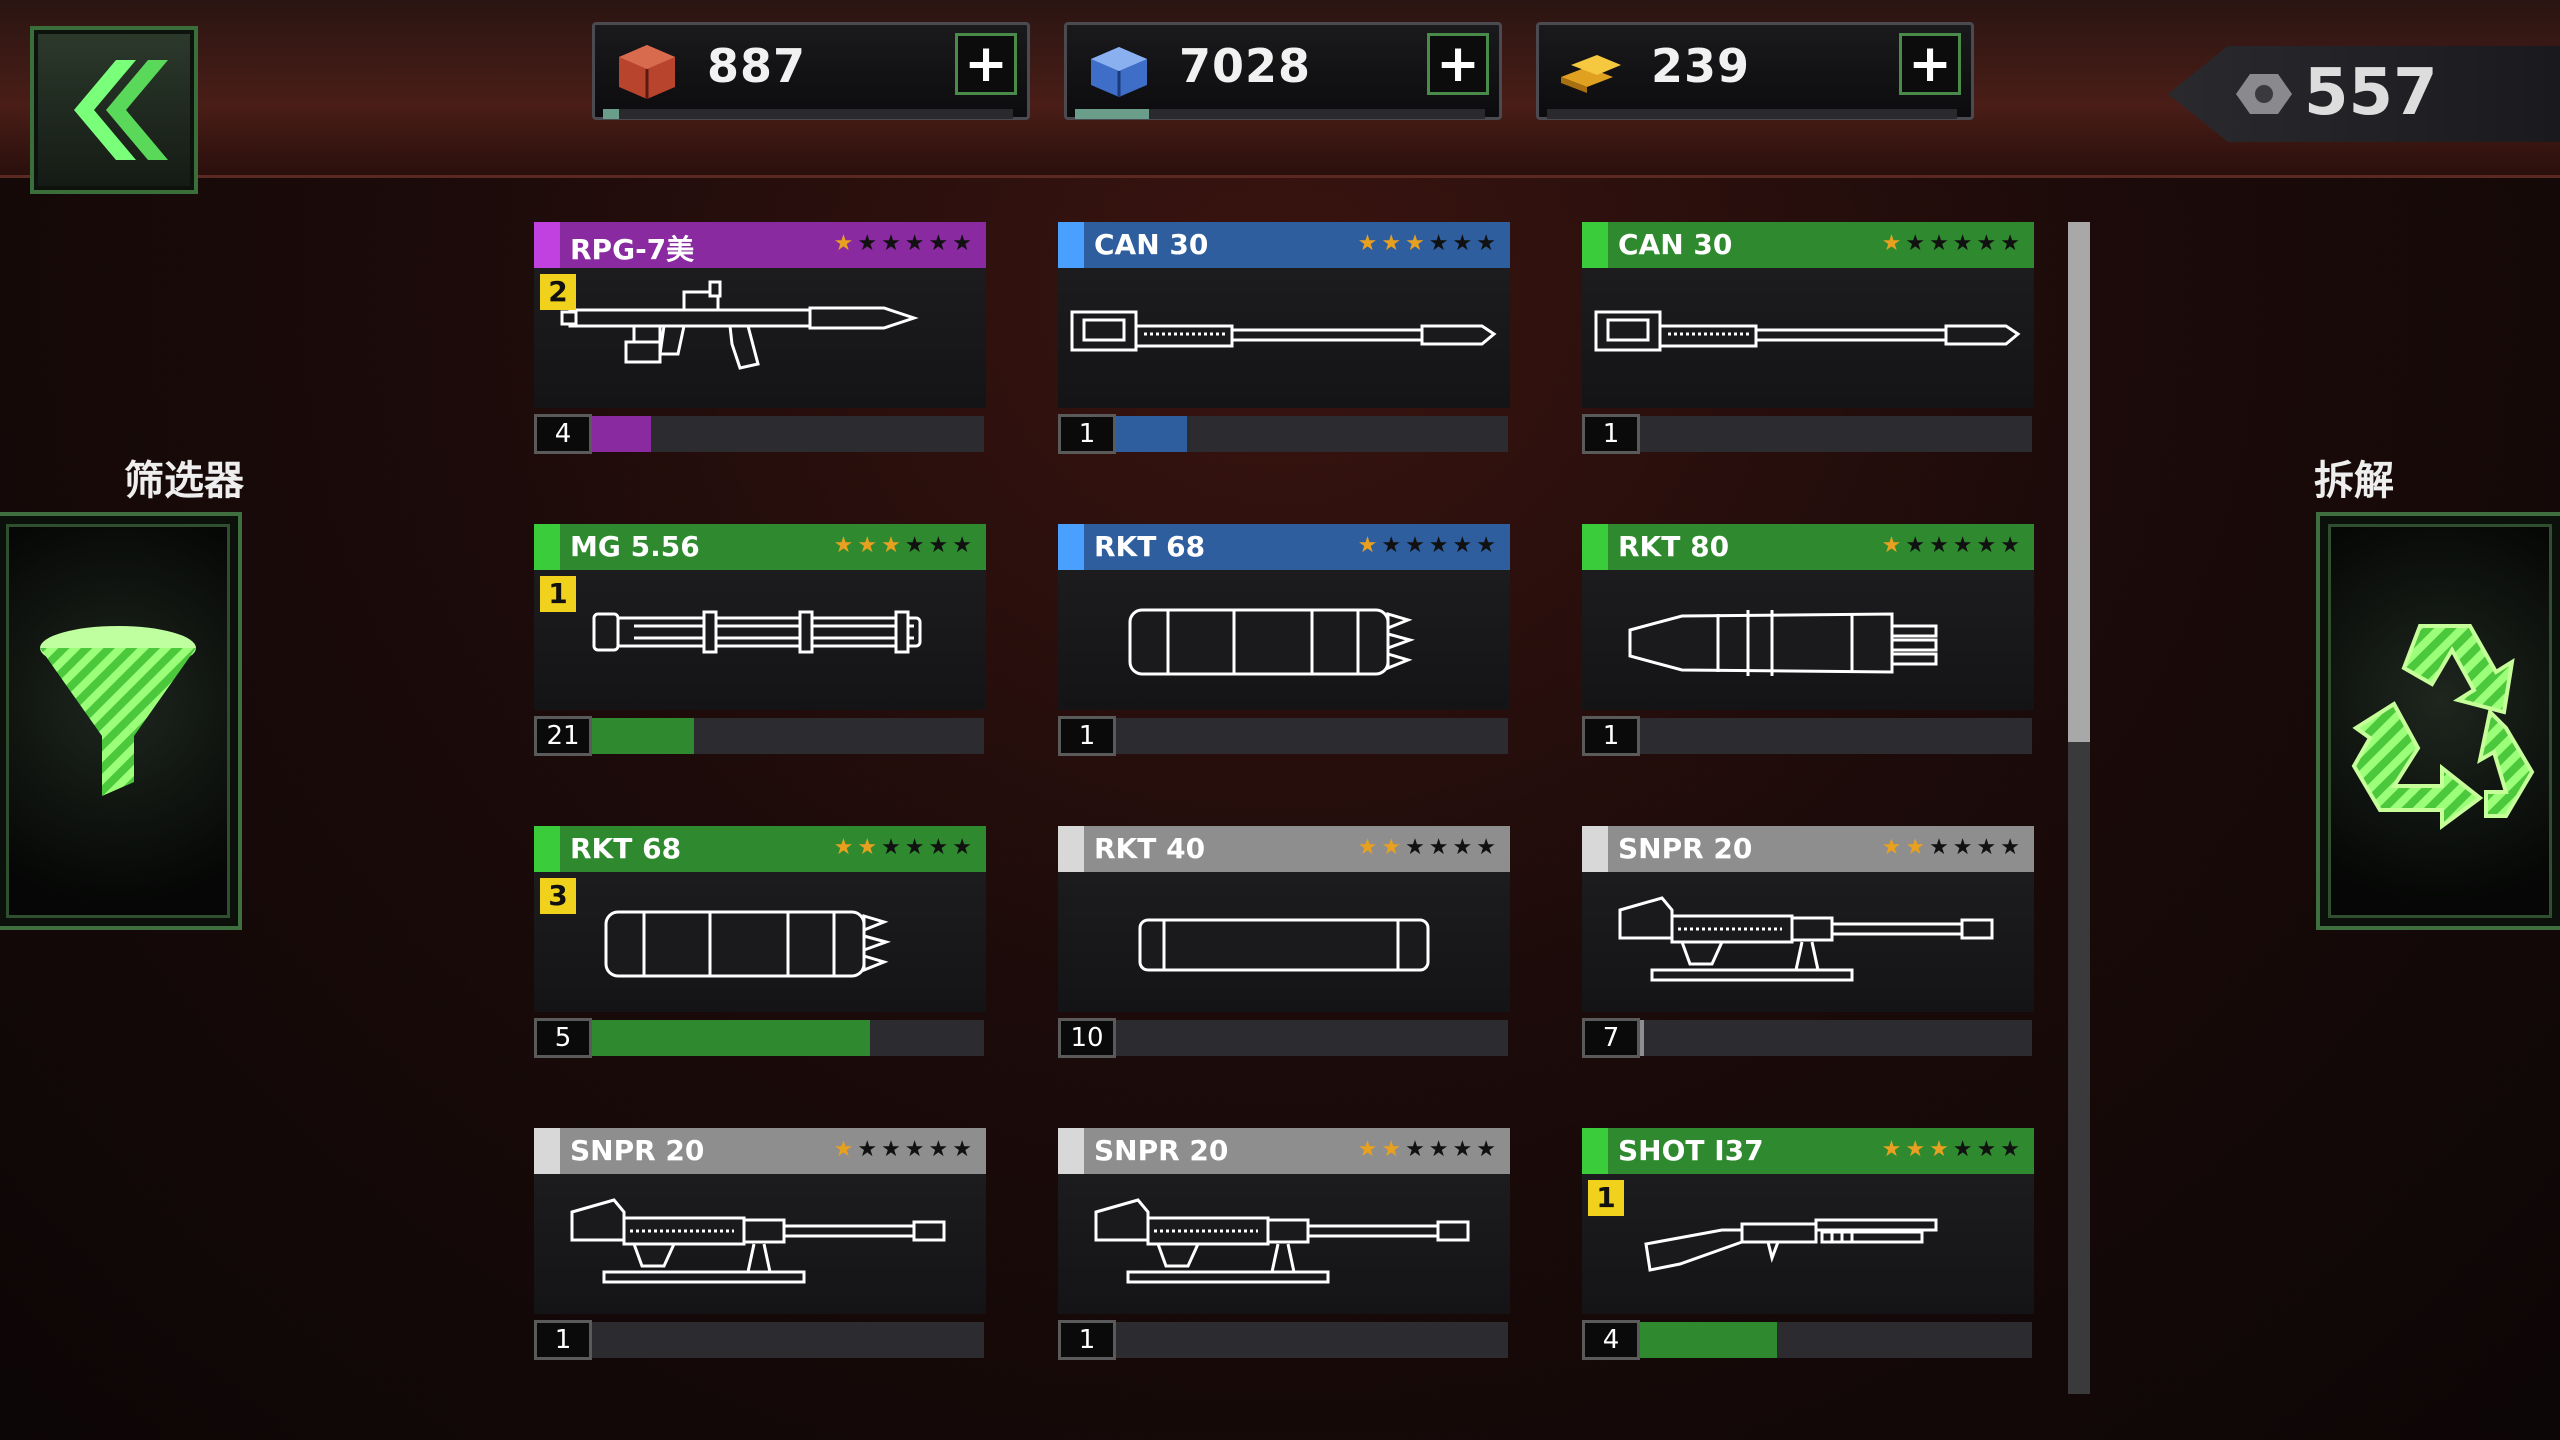 The width and height of the screenshot is (2560, 1440). I want to click on item-count: 21, so click(563, 736).